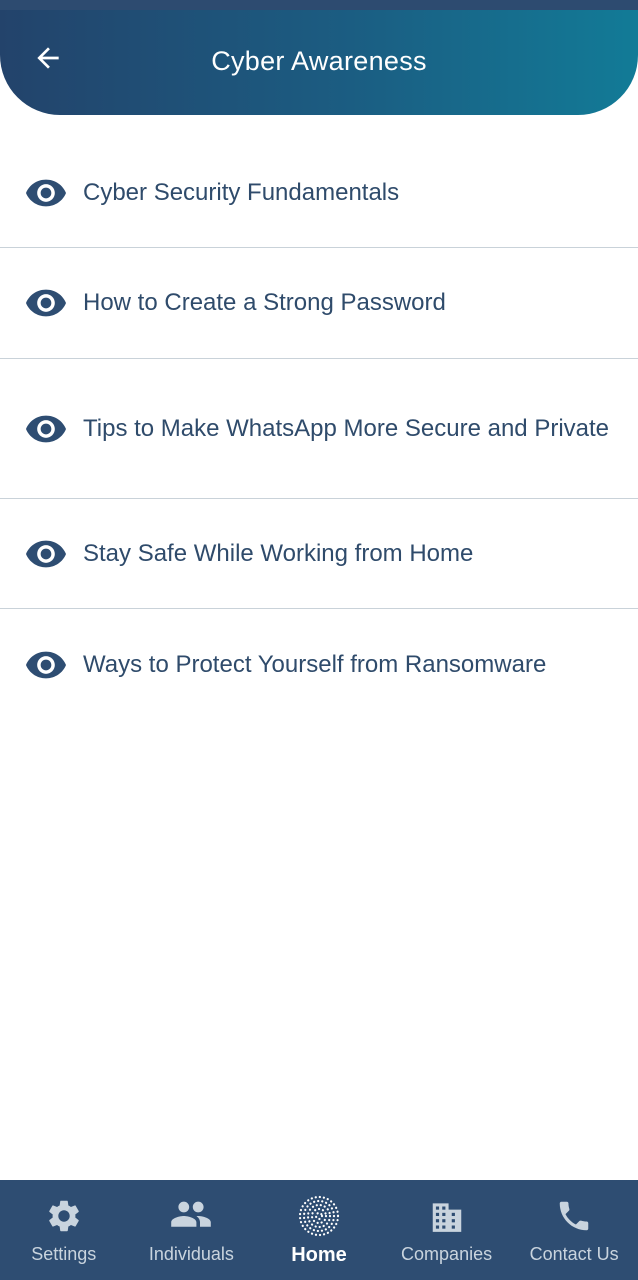 This screenshot has width=638, height=1280. I want to click on list-item: How to Create a Strong Password, so click(319, 303).